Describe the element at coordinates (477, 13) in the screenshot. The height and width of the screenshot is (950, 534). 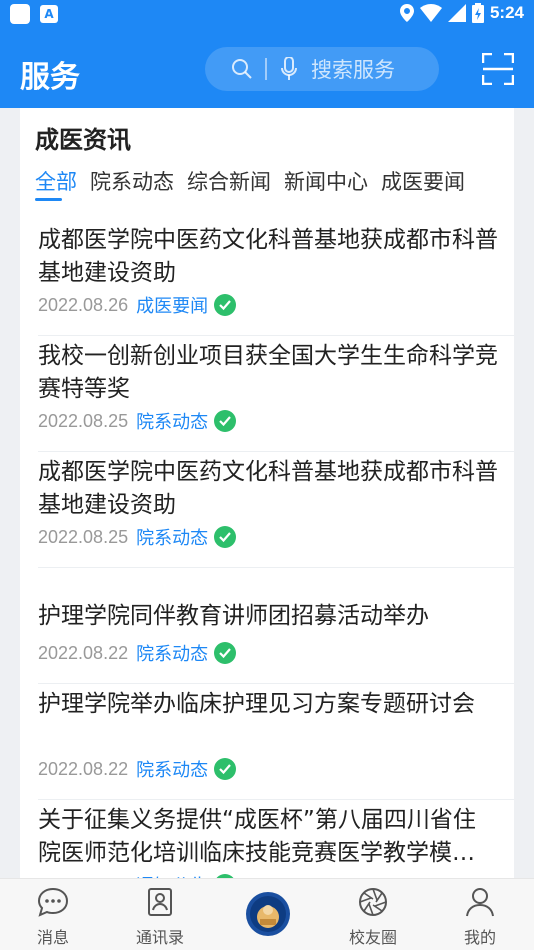
I see `battery-icon` at that location.